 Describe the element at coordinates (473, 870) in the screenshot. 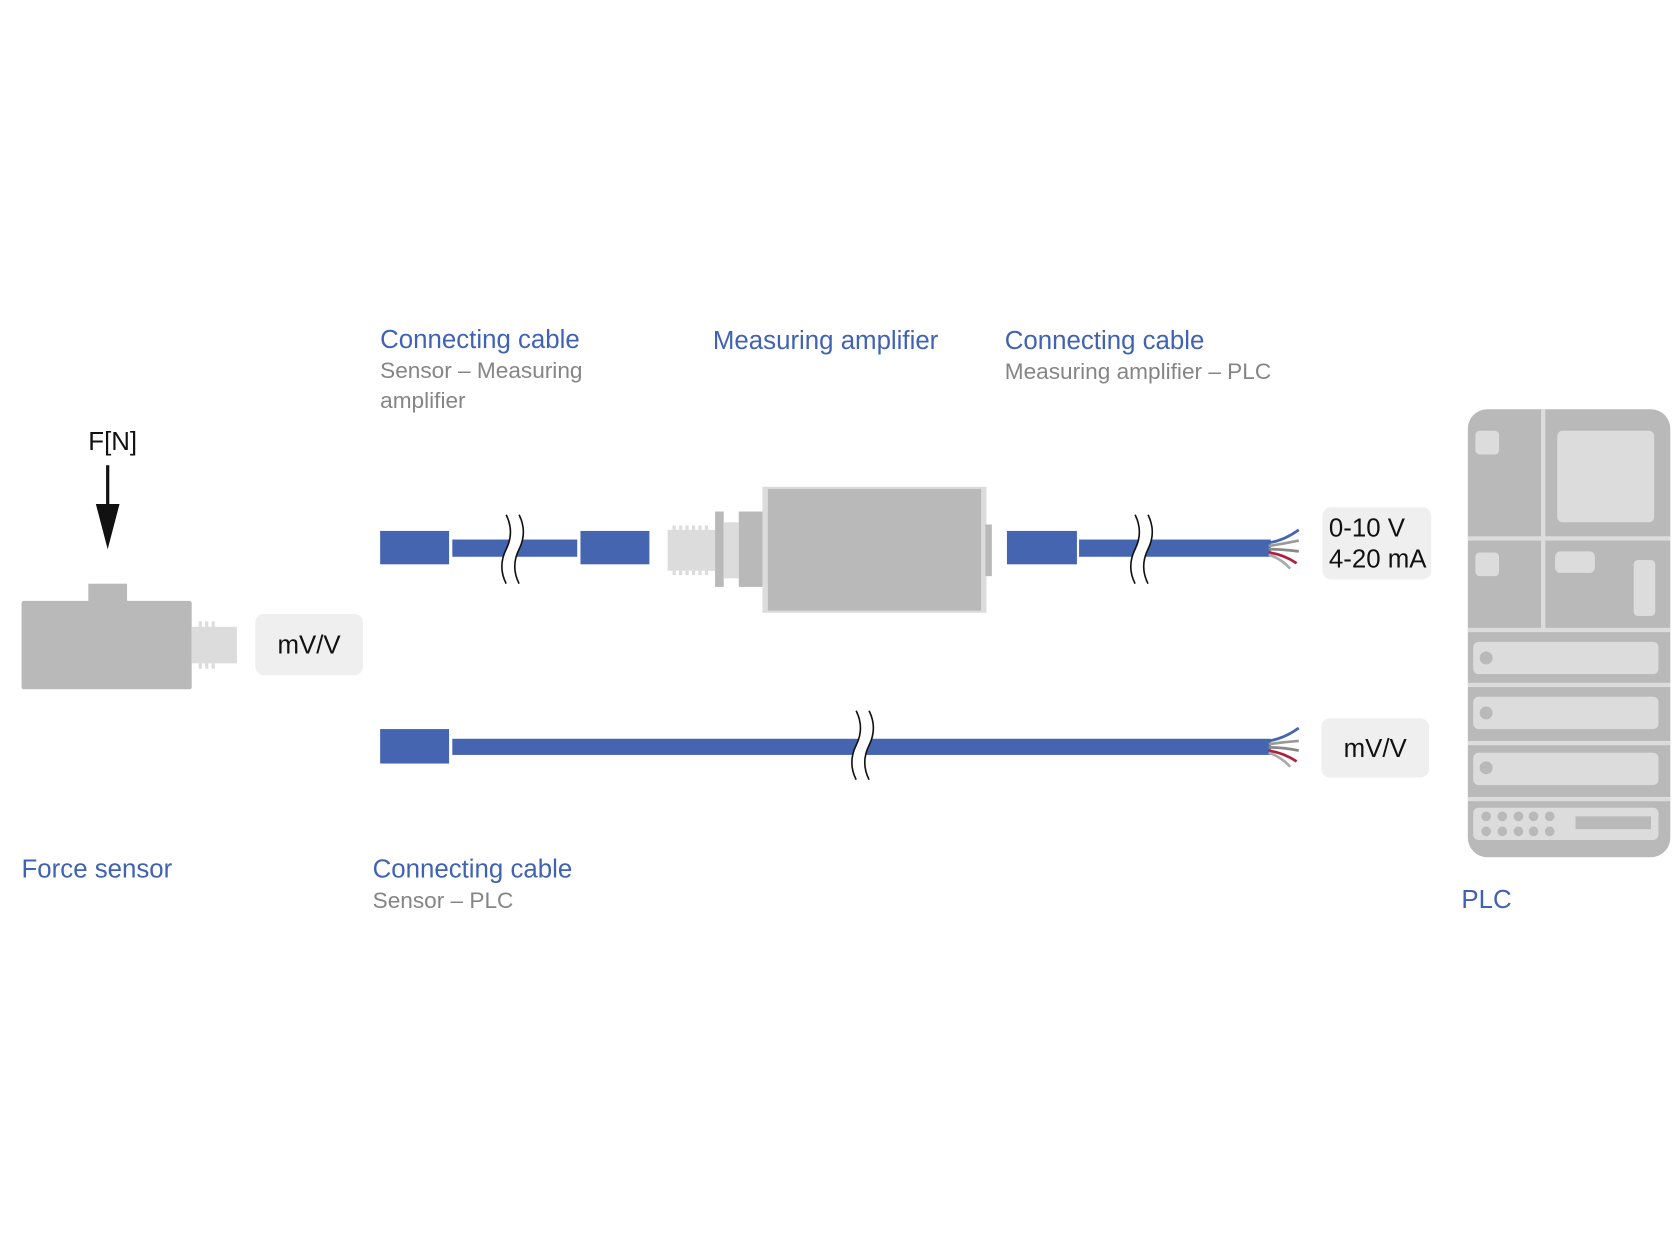

I see `cable-sensor-plc-title: Connecting cable` at that location.